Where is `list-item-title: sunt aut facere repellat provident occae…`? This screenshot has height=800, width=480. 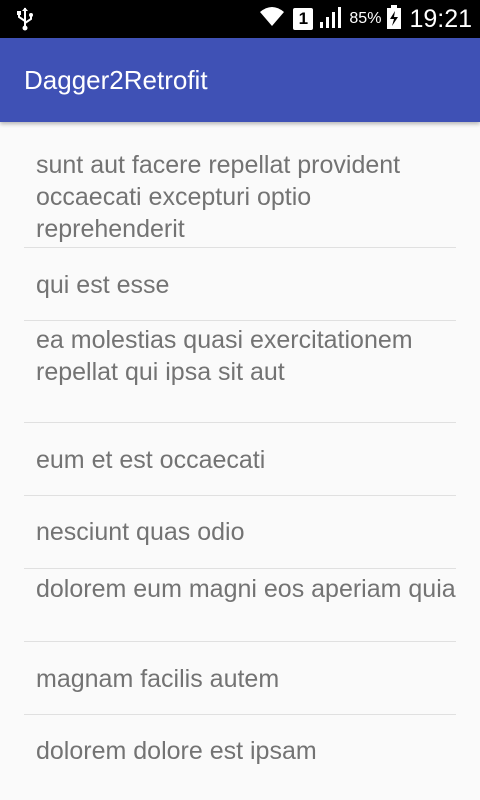 list-item-title: sunt aut facere repellat provident occae… is located at coordinates (218, 197).